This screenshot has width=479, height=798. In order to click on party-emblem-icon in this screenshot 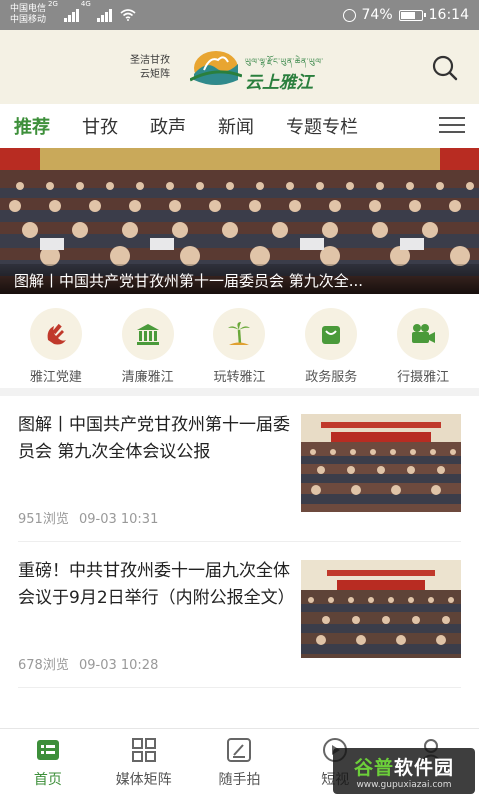, I will do `click(55, 334)`.